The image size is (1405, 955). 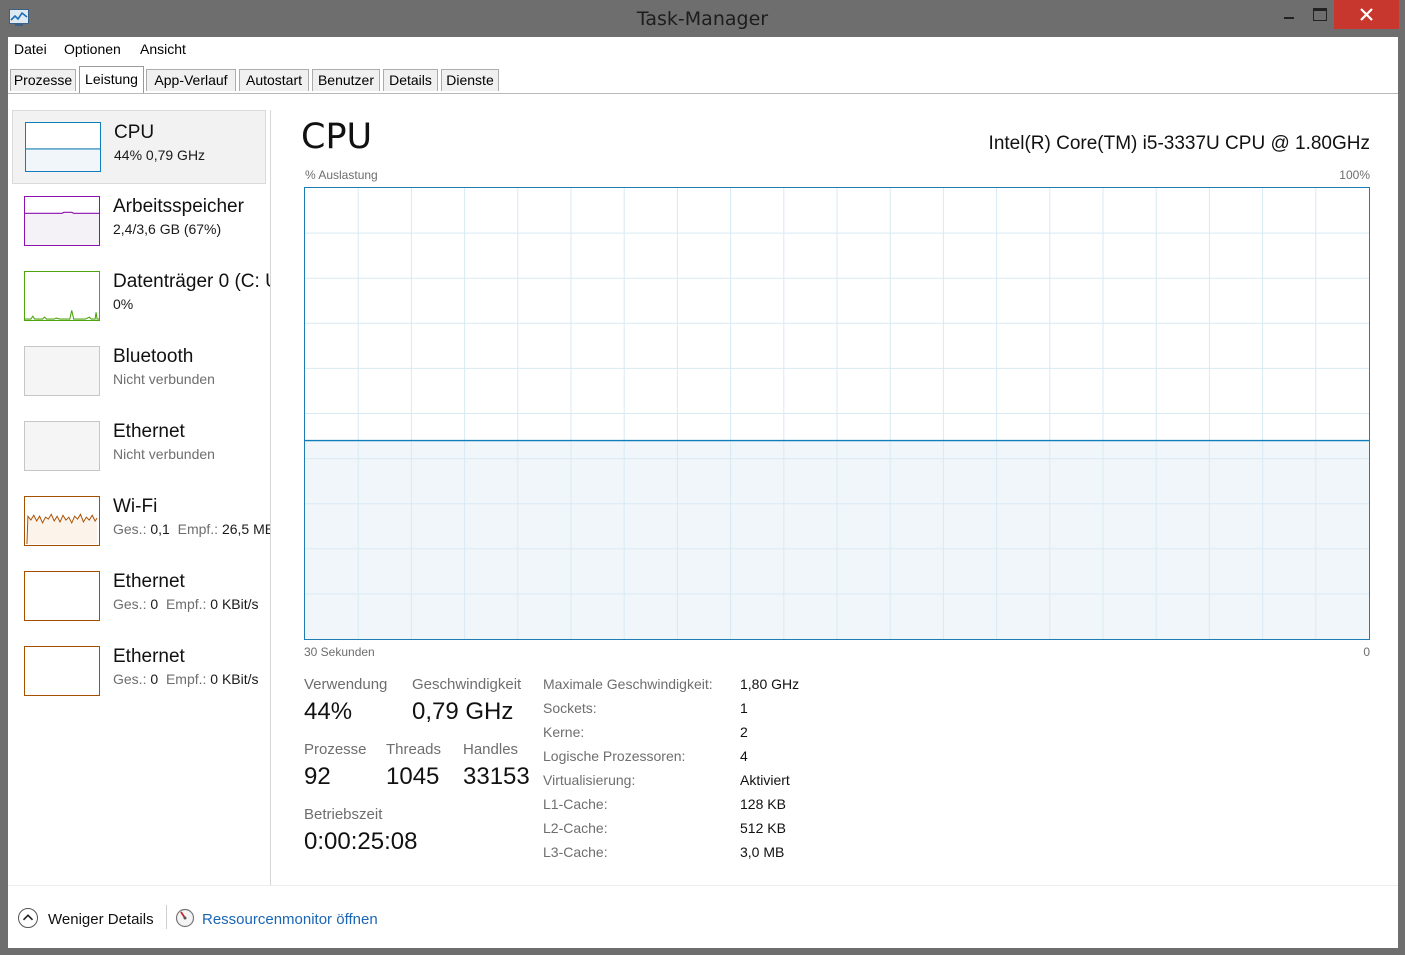 What do you see at coordinates (62, 371) in the screenshot?
I see `bluetooth-mini-graph` at bounding box center [62, 371].